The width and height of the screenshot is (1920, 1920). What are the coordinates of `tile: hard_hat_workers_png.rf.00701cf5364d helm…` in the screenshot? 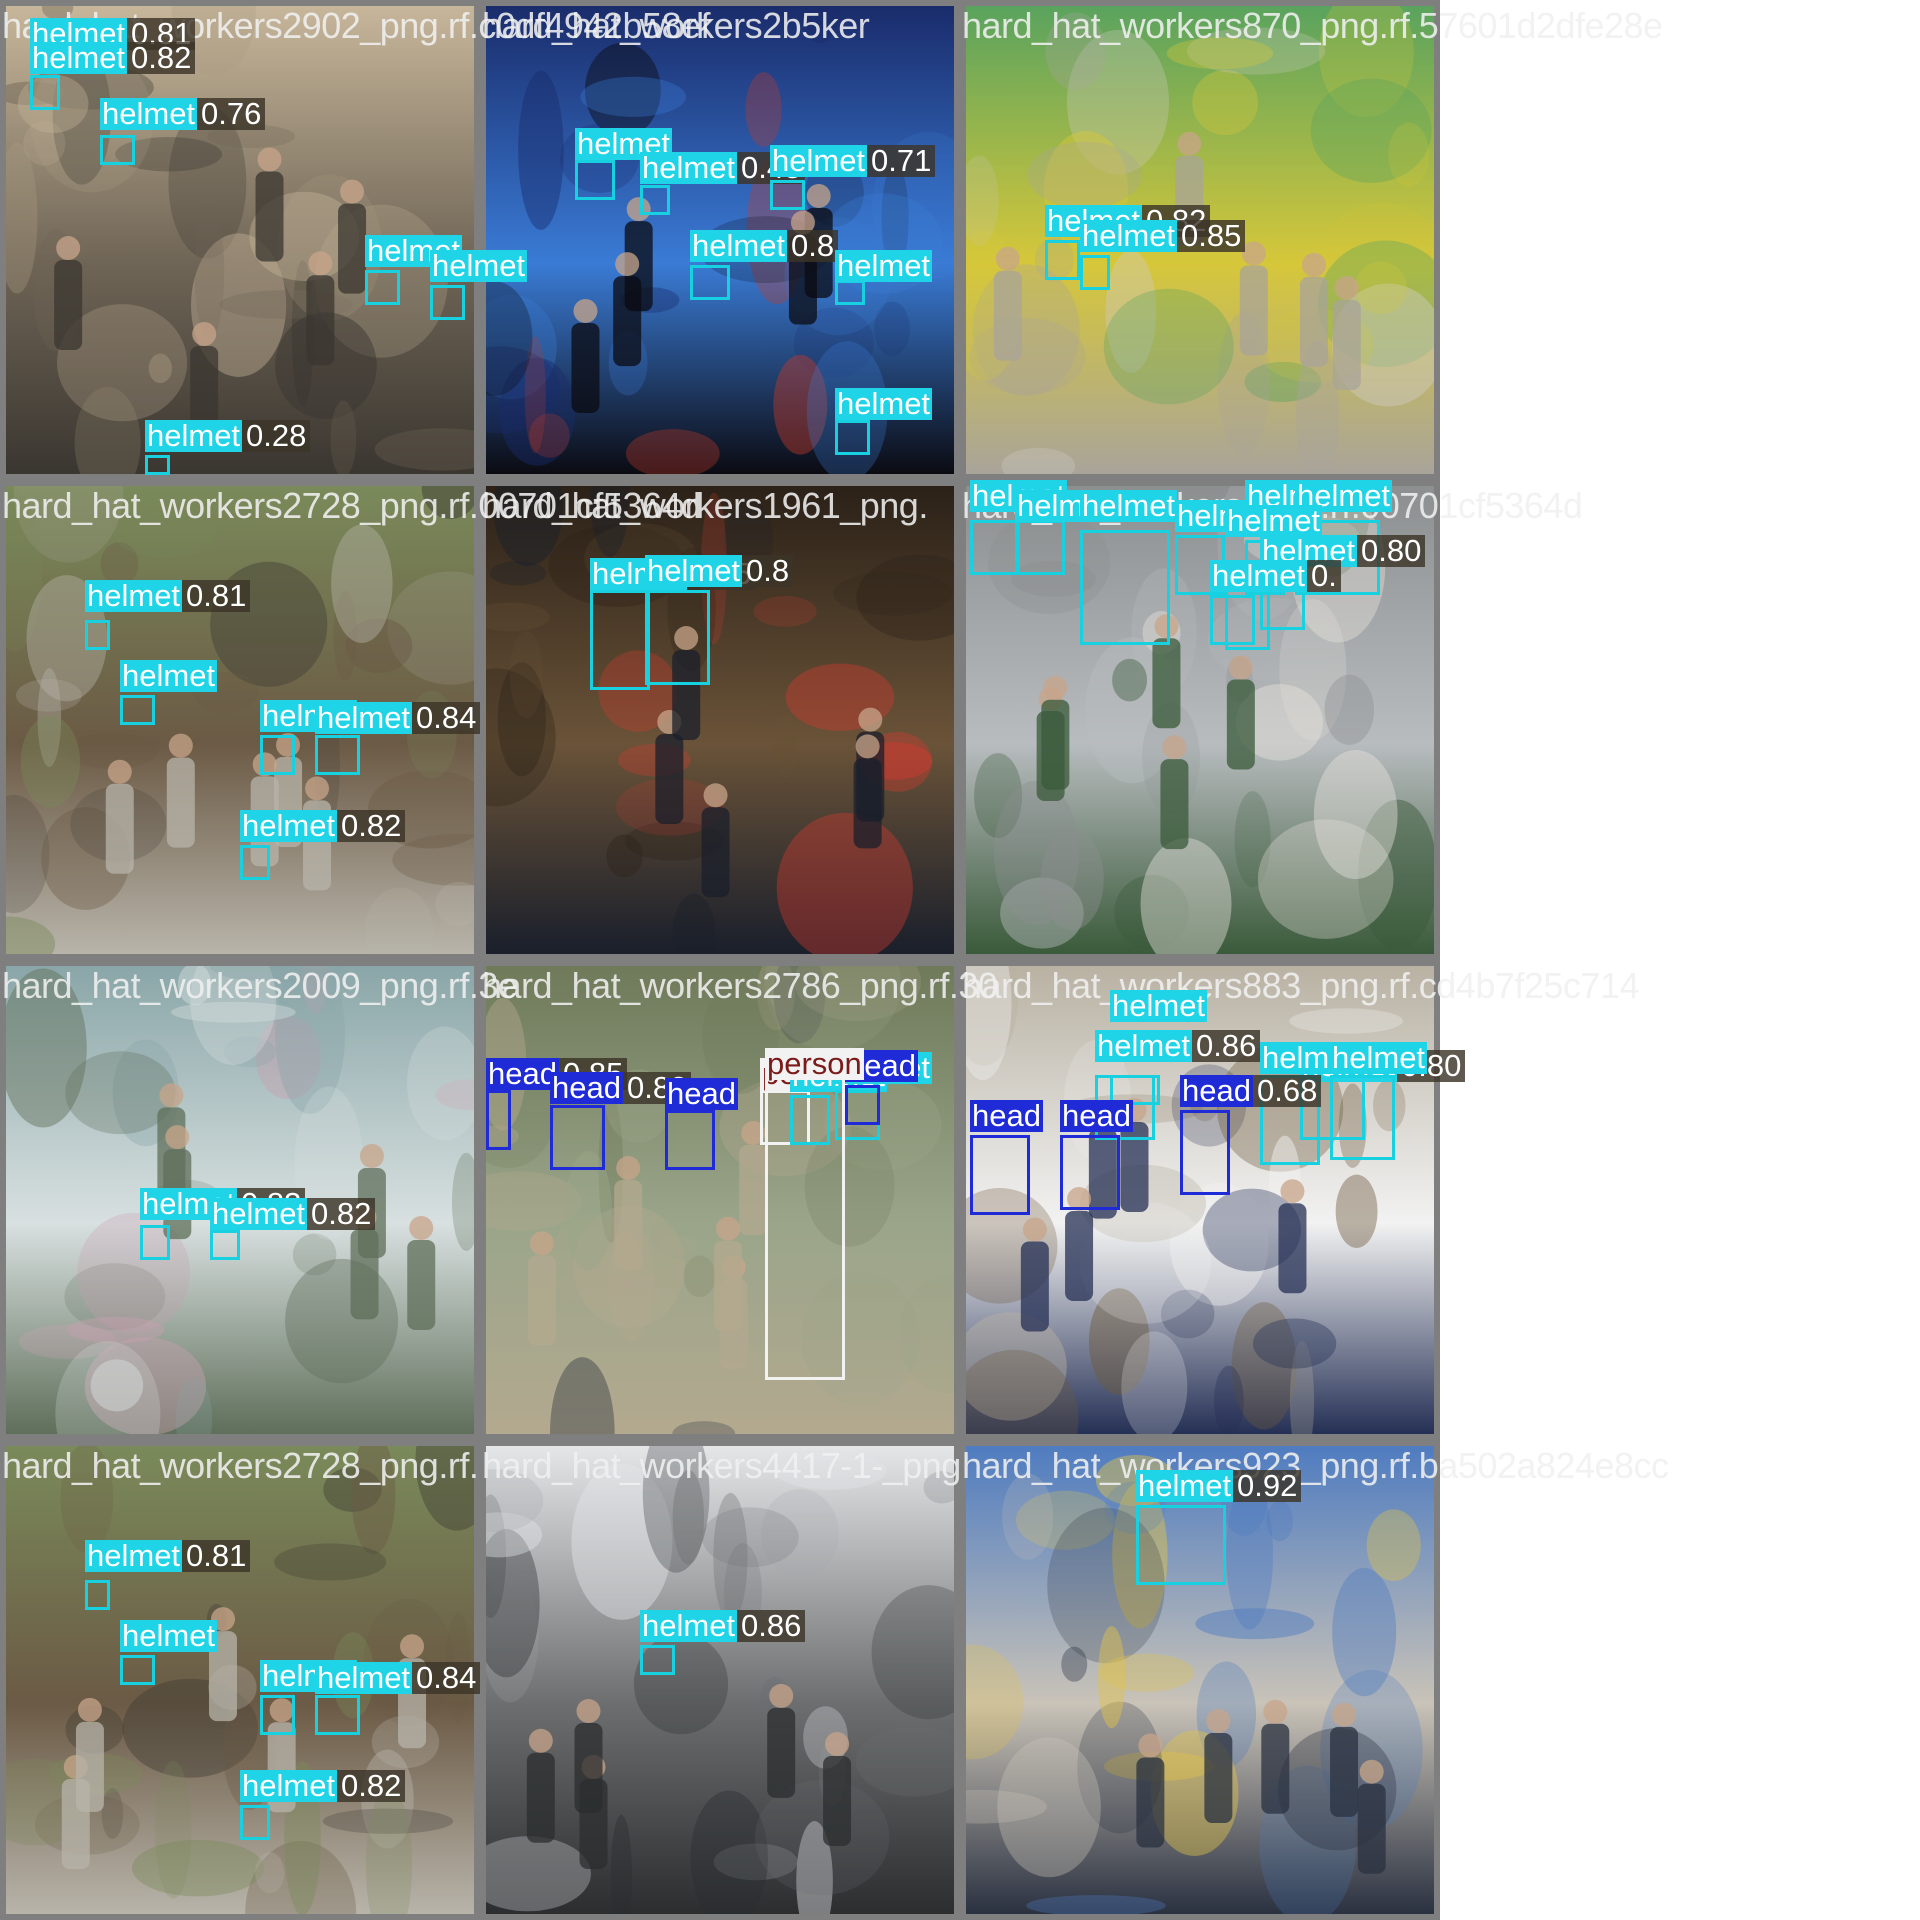 It's located at (1271, 720).